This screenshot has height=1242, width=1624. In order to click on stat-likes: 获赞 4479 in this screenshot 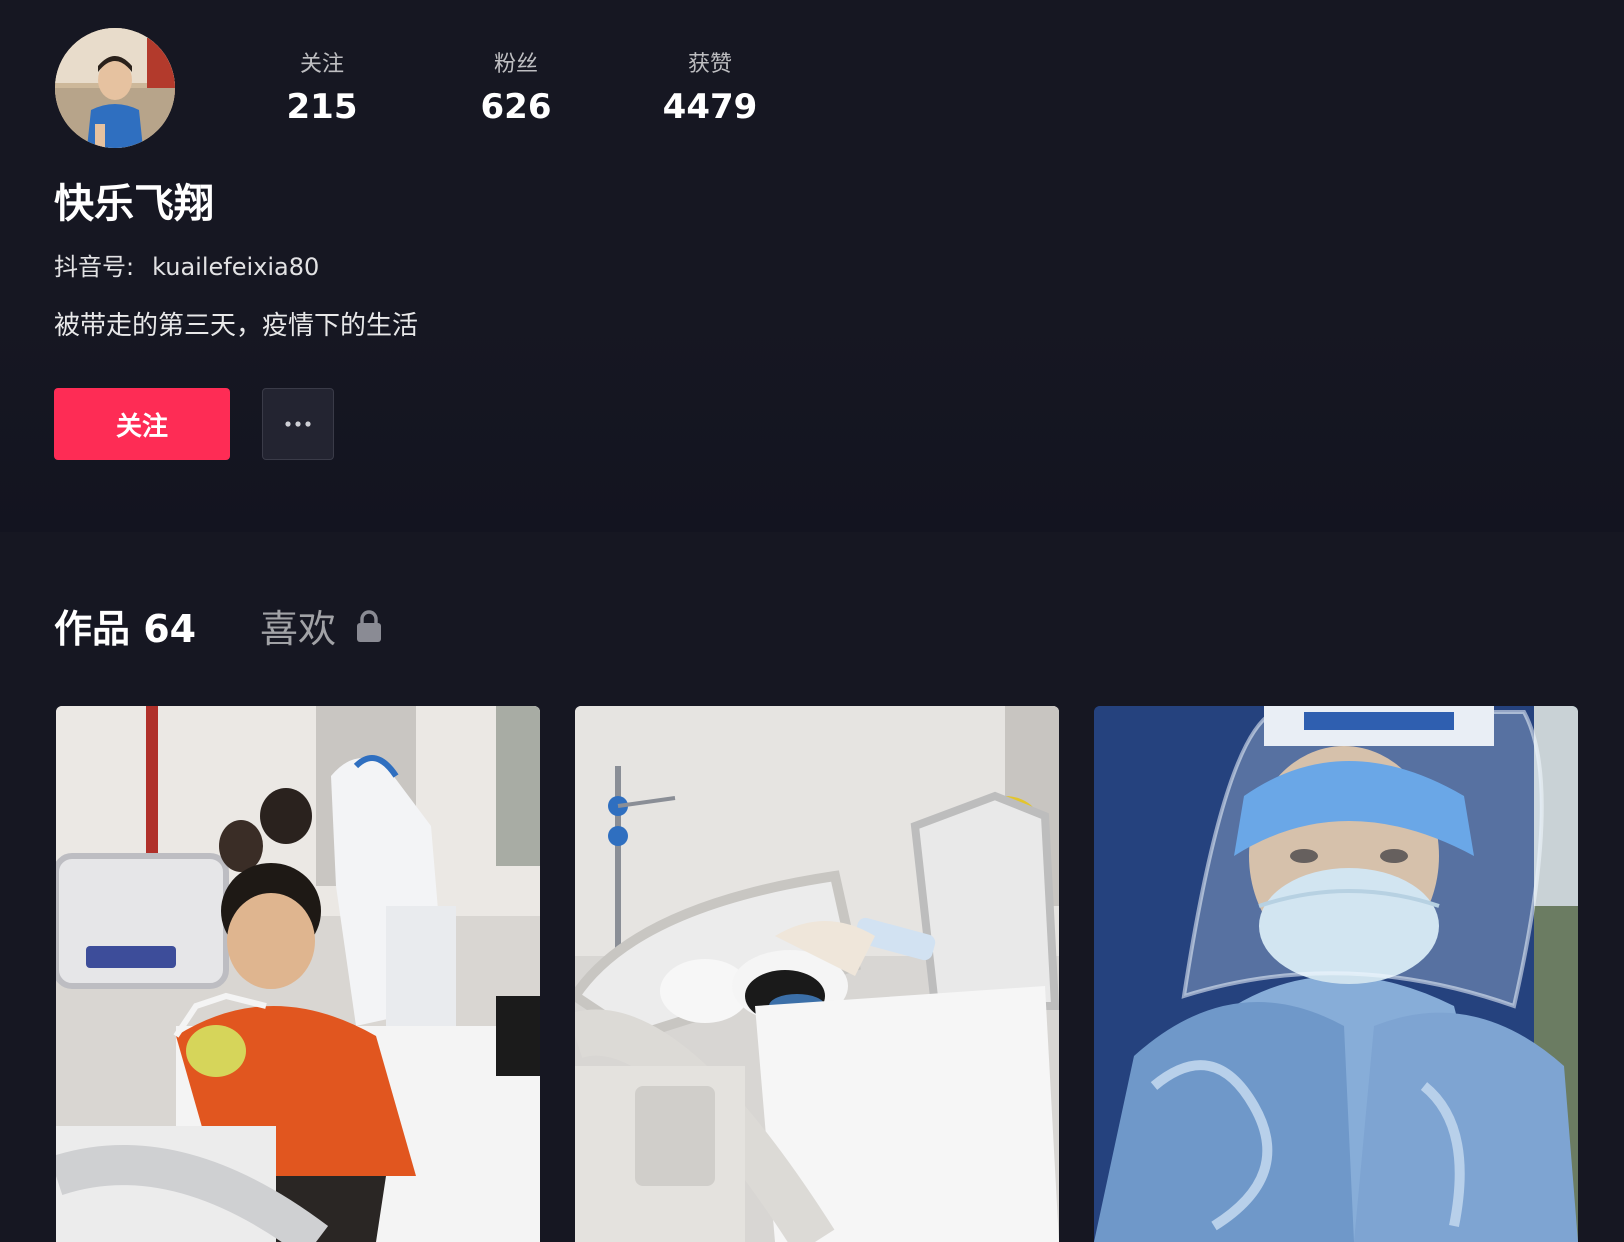, I will do `click(710, 90)`.